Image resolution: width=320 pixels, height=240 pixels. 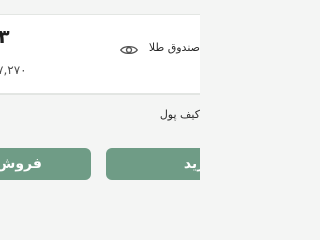 I want to click on sell-button: فروش, so click(x=45, y=164).